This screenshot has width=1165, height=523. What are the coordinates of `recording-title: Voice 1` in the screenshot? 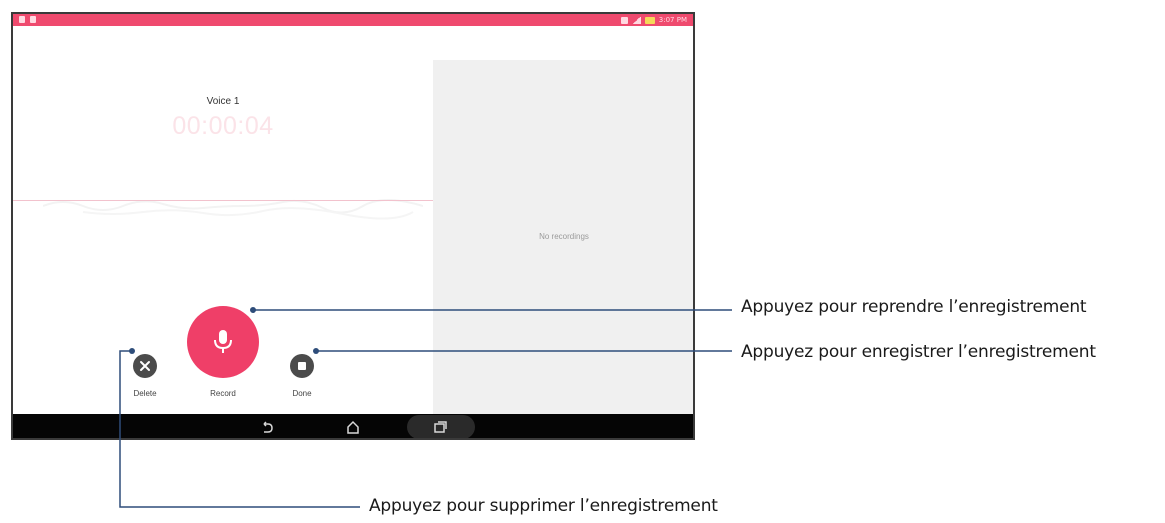 It's located at (223, 101).